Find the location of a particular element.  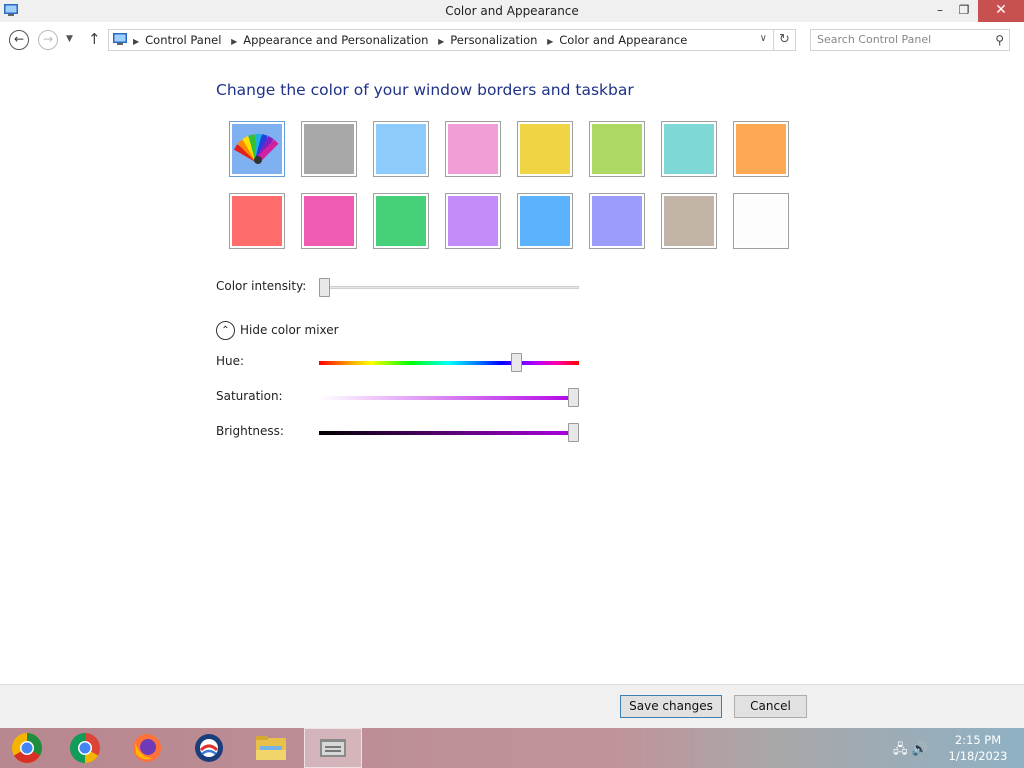

brightness-label: Brightness: is located at coordinates (250, 431).